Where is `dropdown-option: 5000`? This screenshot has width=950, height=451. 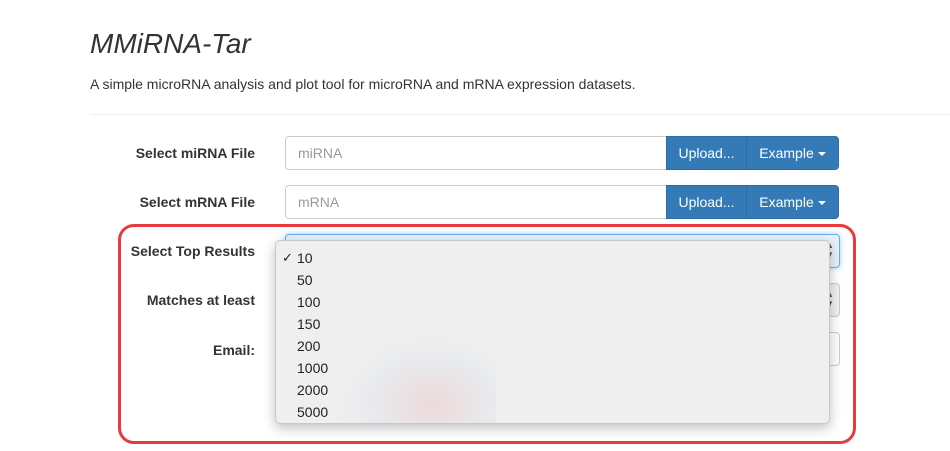 dropdown-option: 5000 is located at coordinates (552, 412).